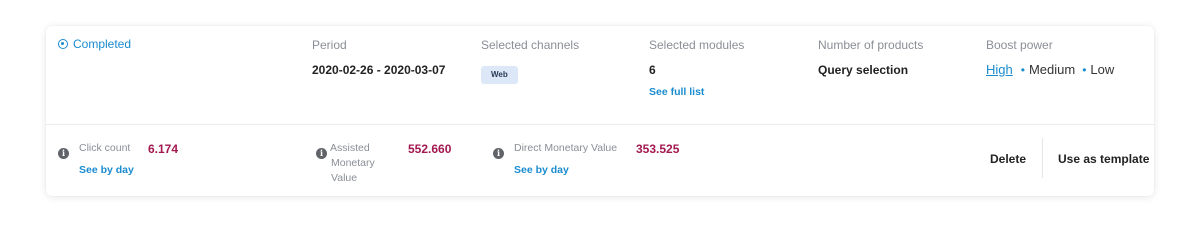 The height and width of the screenshot is (240, 1200). I want to click on channels-label: Selected channels, so click(530, 45).